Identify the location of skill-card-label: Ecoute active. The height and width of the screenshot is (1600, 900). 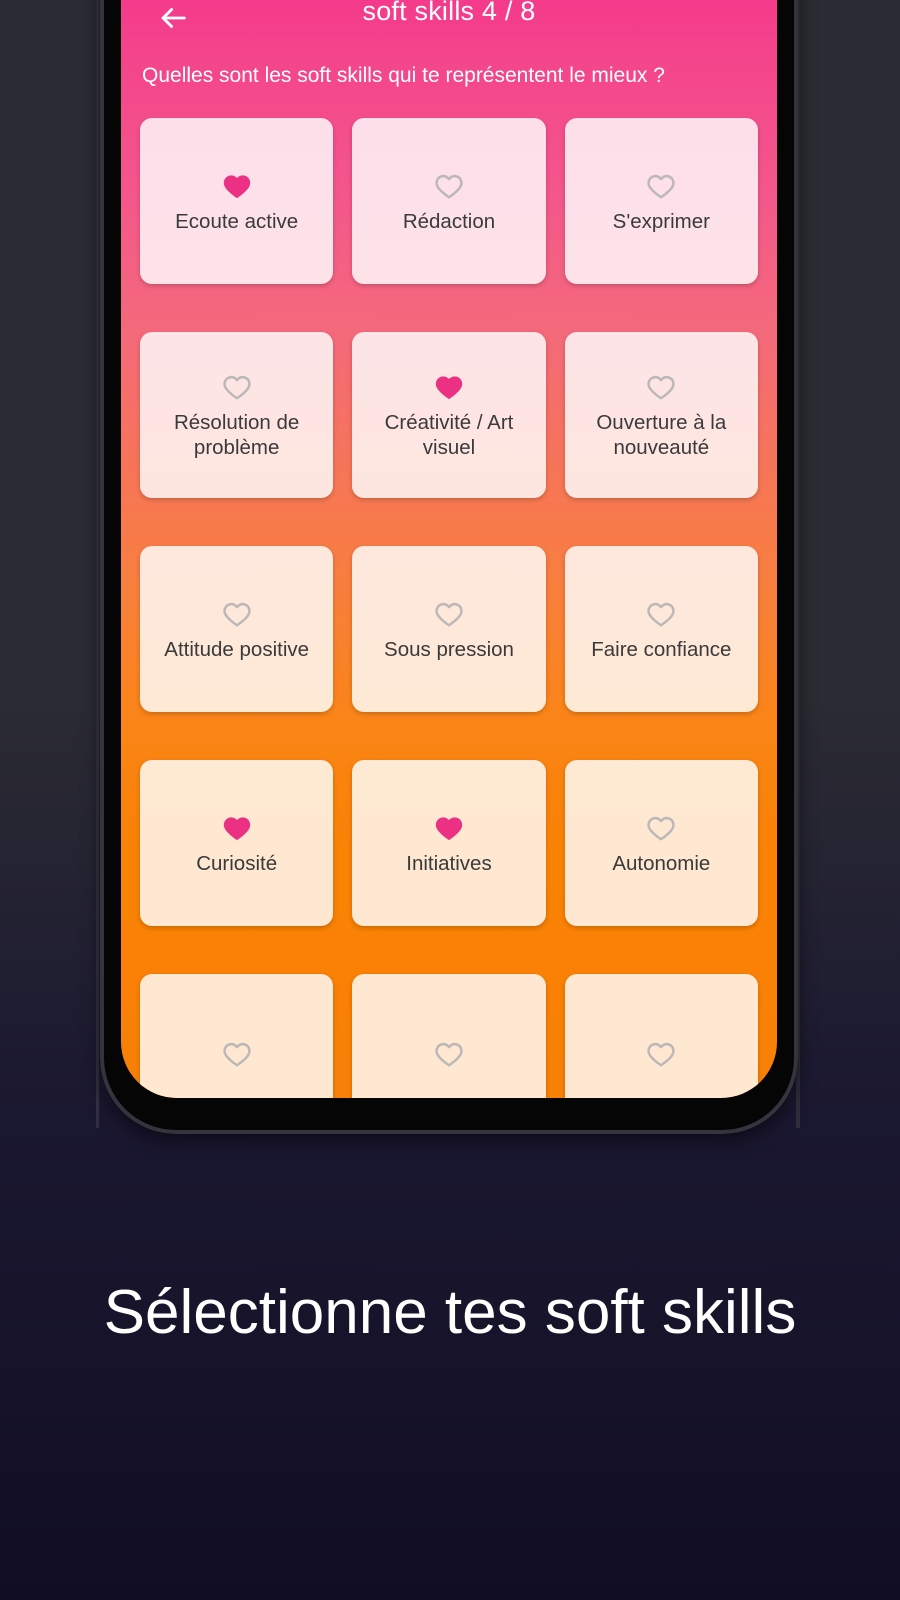
(237, 221).